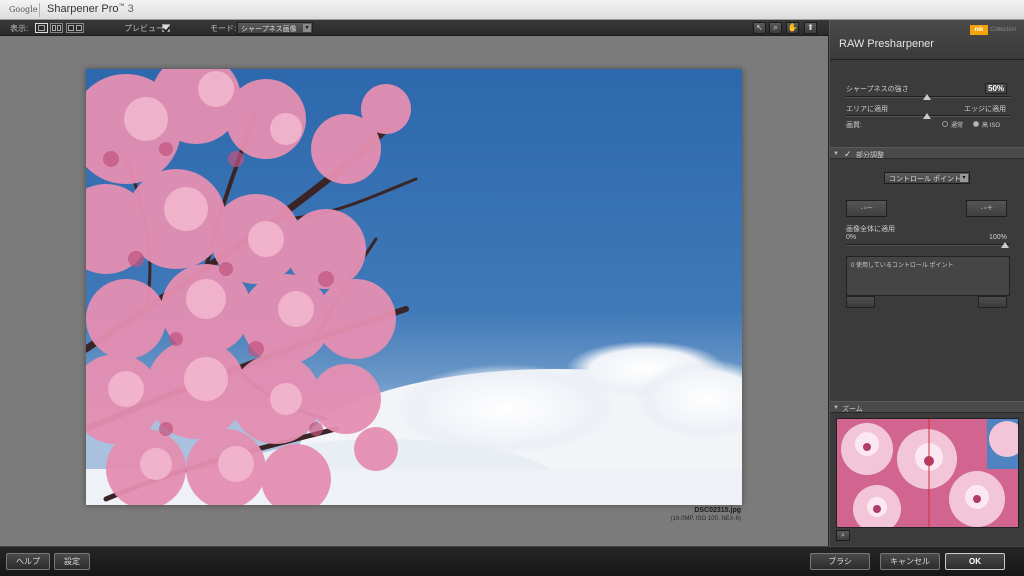 This screenshot has width=1024, height=576. I want to click on sharpness-value: 50%, so click(996, 88).